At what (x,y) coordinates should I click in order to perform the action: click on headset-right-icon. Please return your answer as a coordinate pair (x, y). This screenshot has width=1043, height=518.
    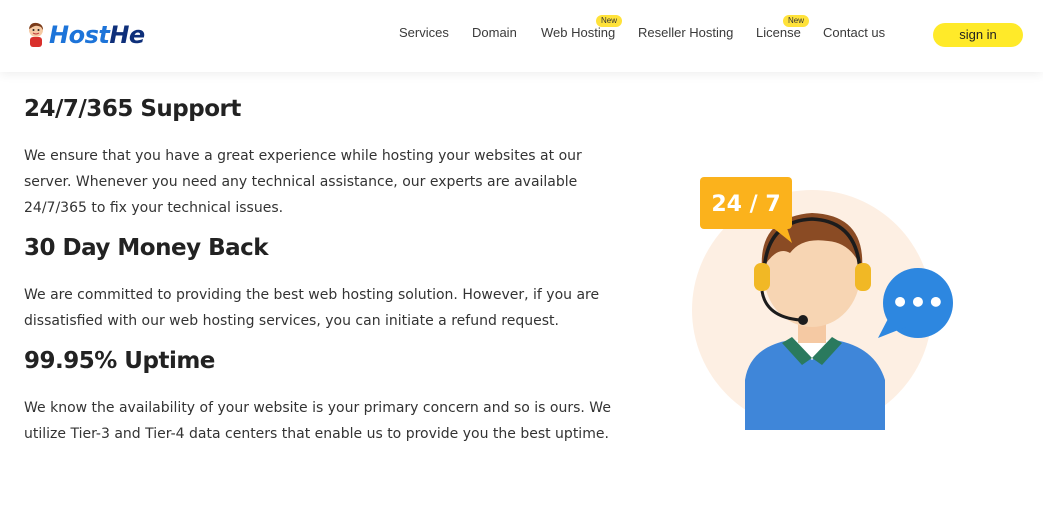
    Looking at the image, I should click on (863, 277).